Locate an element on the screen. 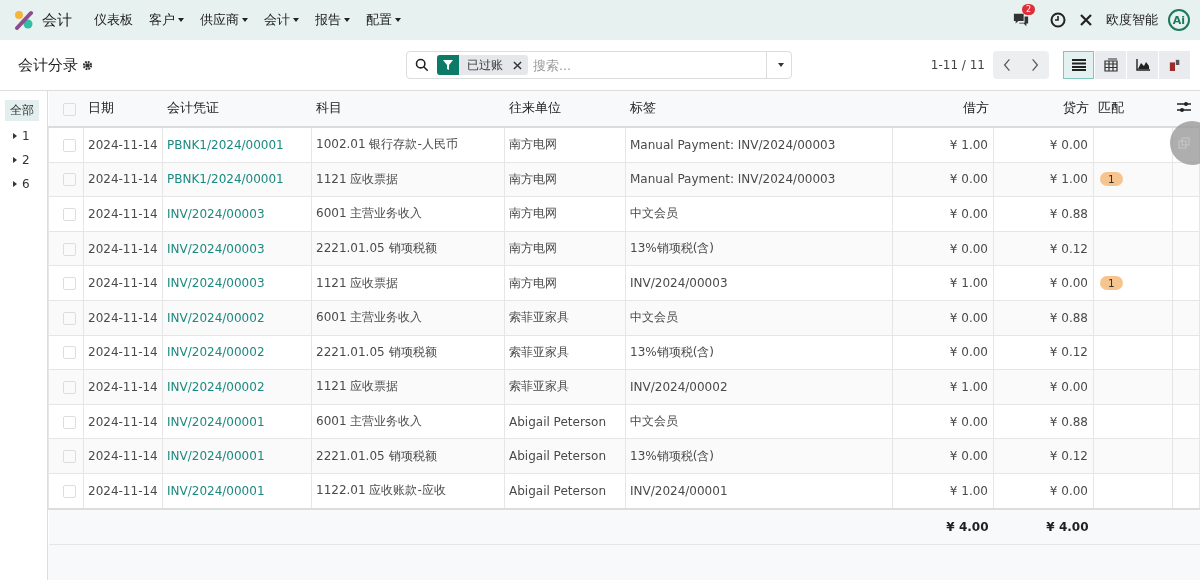  sidebar-item: 6 is located at coordinates (20, 184).